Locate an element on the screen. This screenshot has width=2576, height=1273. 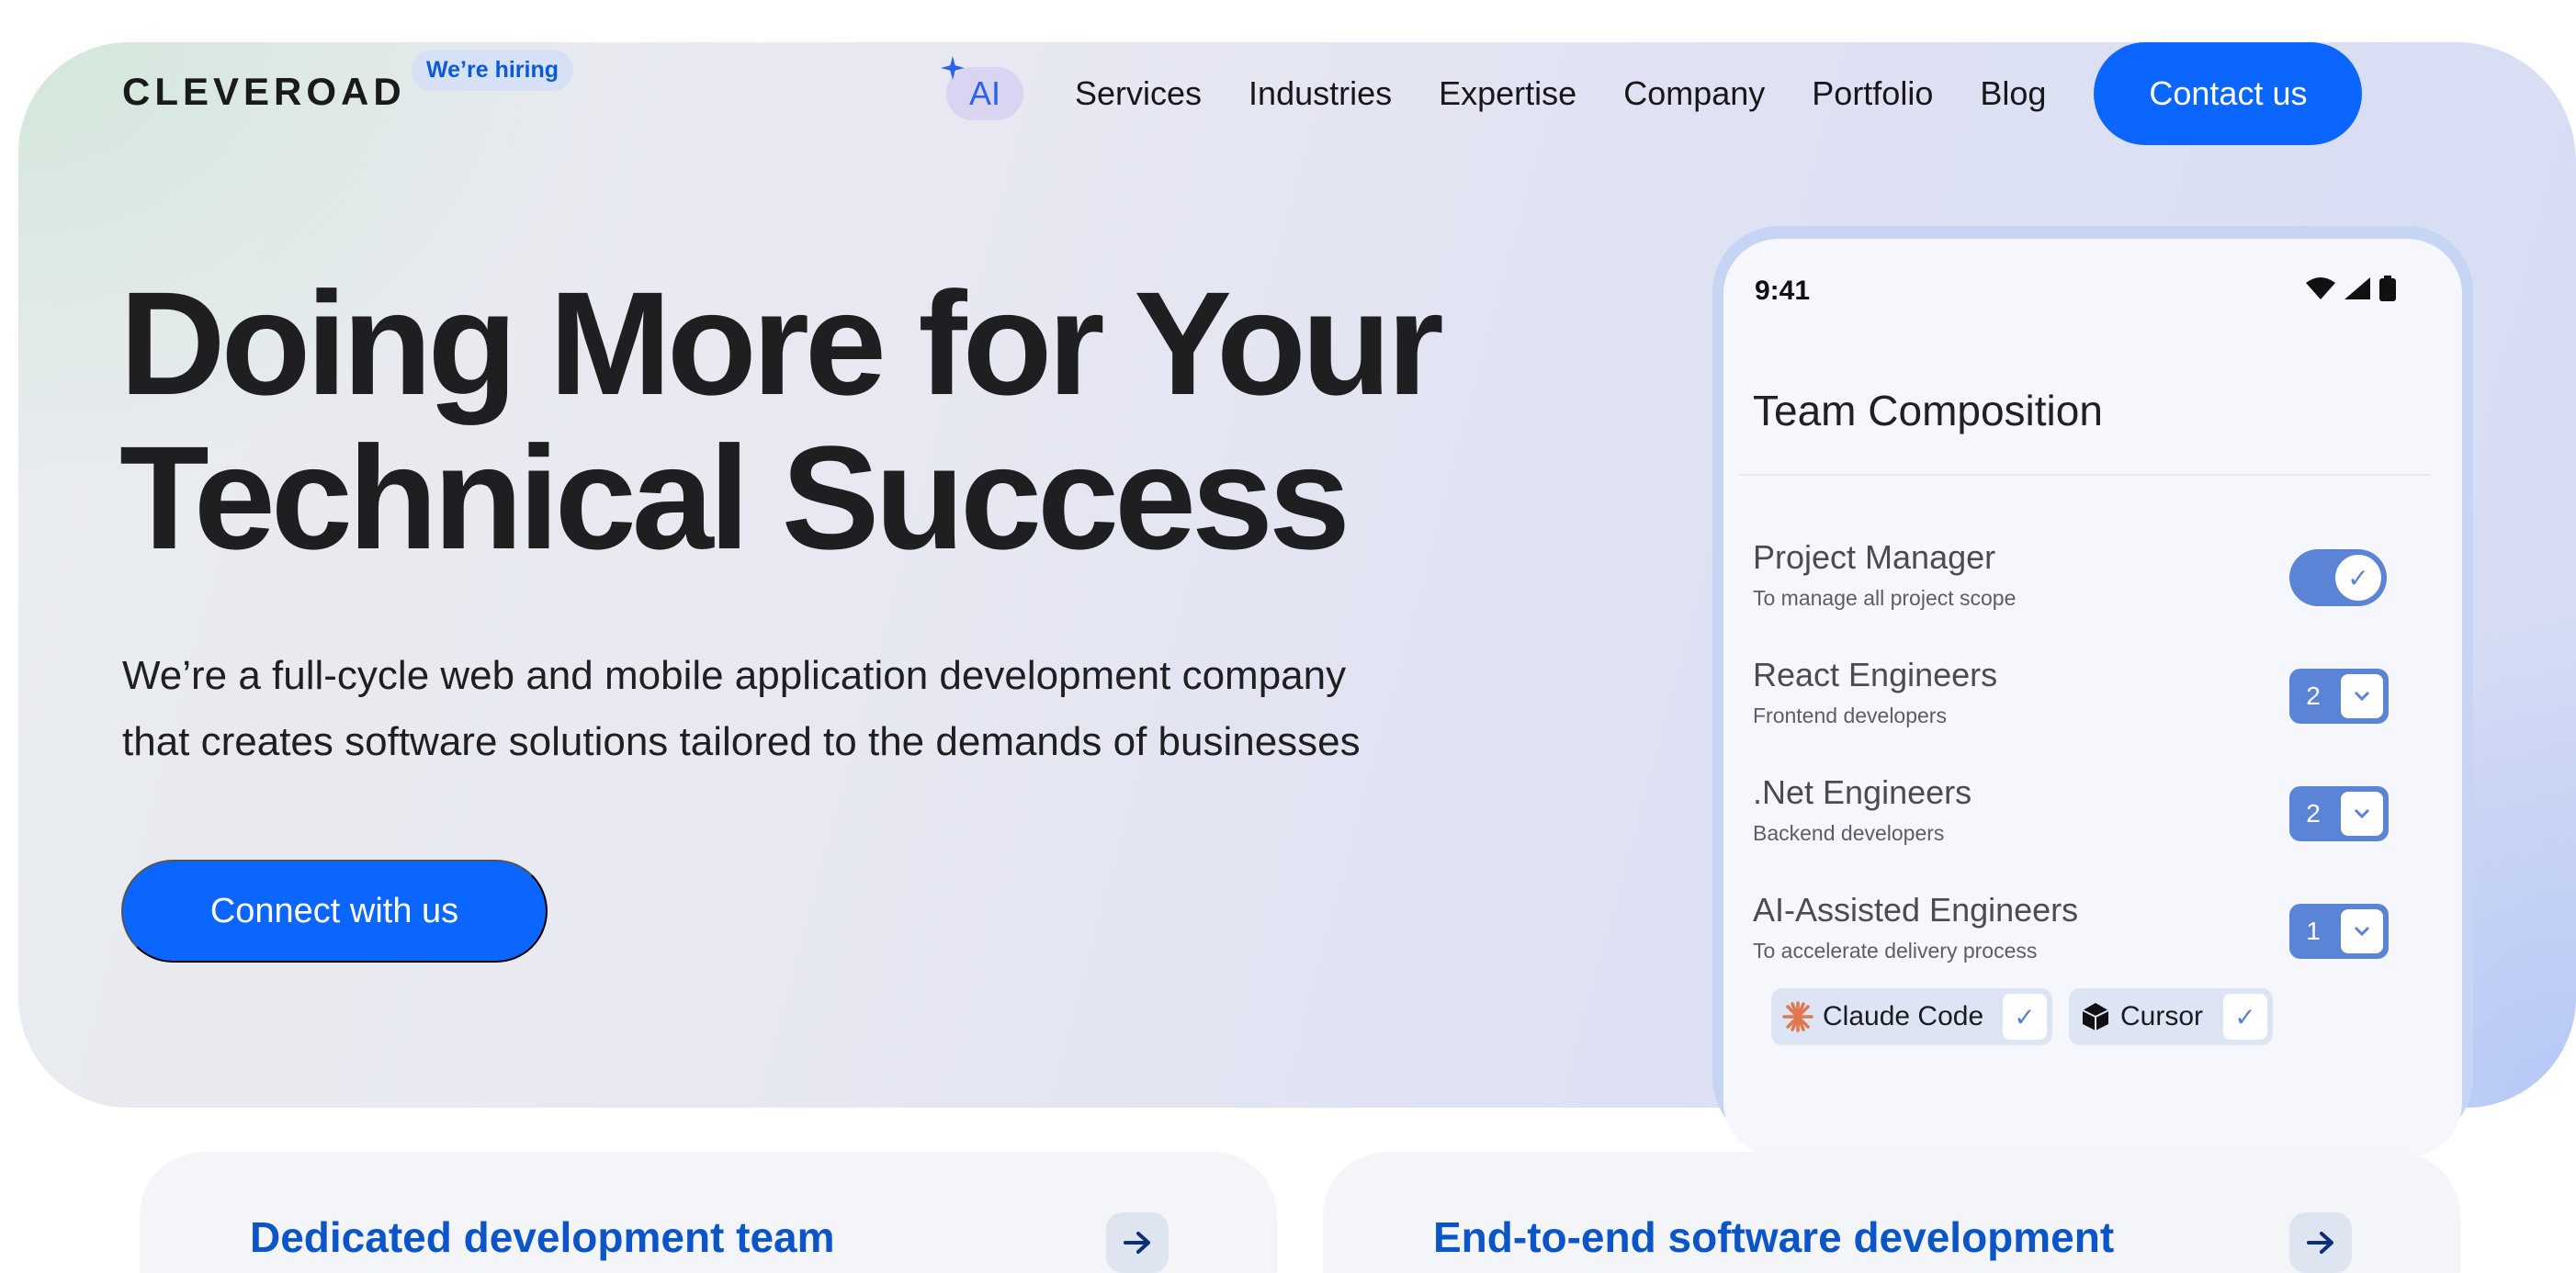
role-desc-net-engineers: Backend developers is located at coordinates (1849, 833).